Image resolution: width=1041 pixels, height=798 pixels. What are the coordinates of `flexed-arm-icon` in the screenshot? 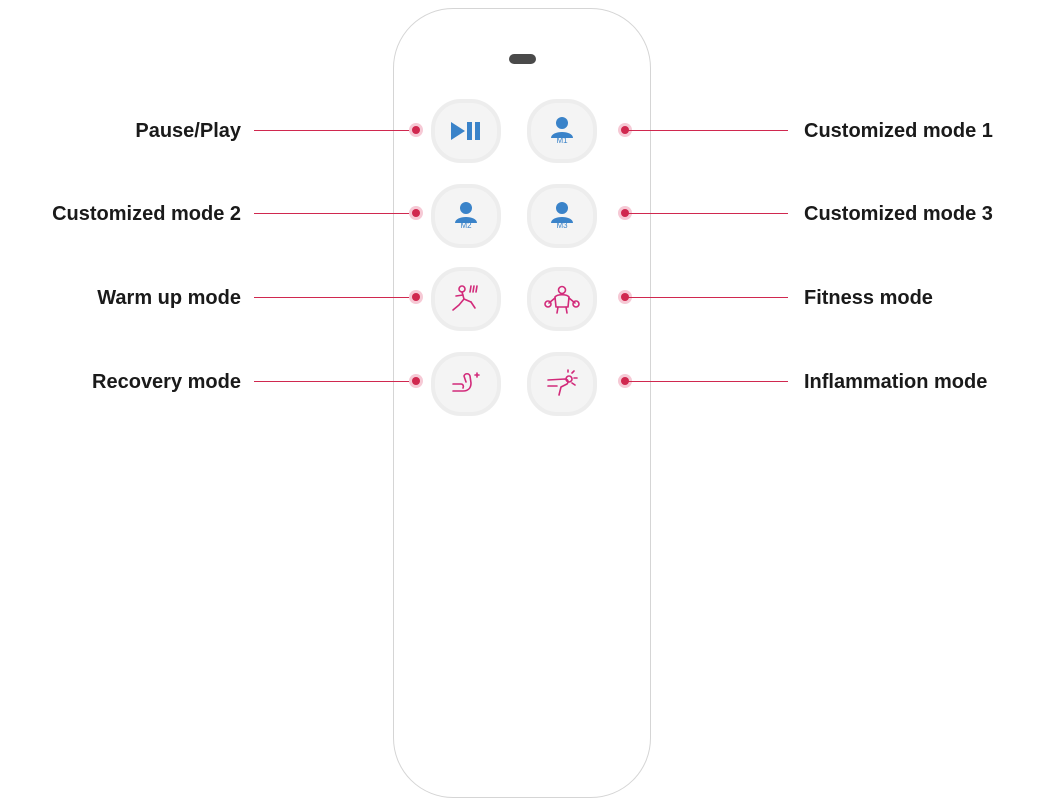 It's located at (466, 384).